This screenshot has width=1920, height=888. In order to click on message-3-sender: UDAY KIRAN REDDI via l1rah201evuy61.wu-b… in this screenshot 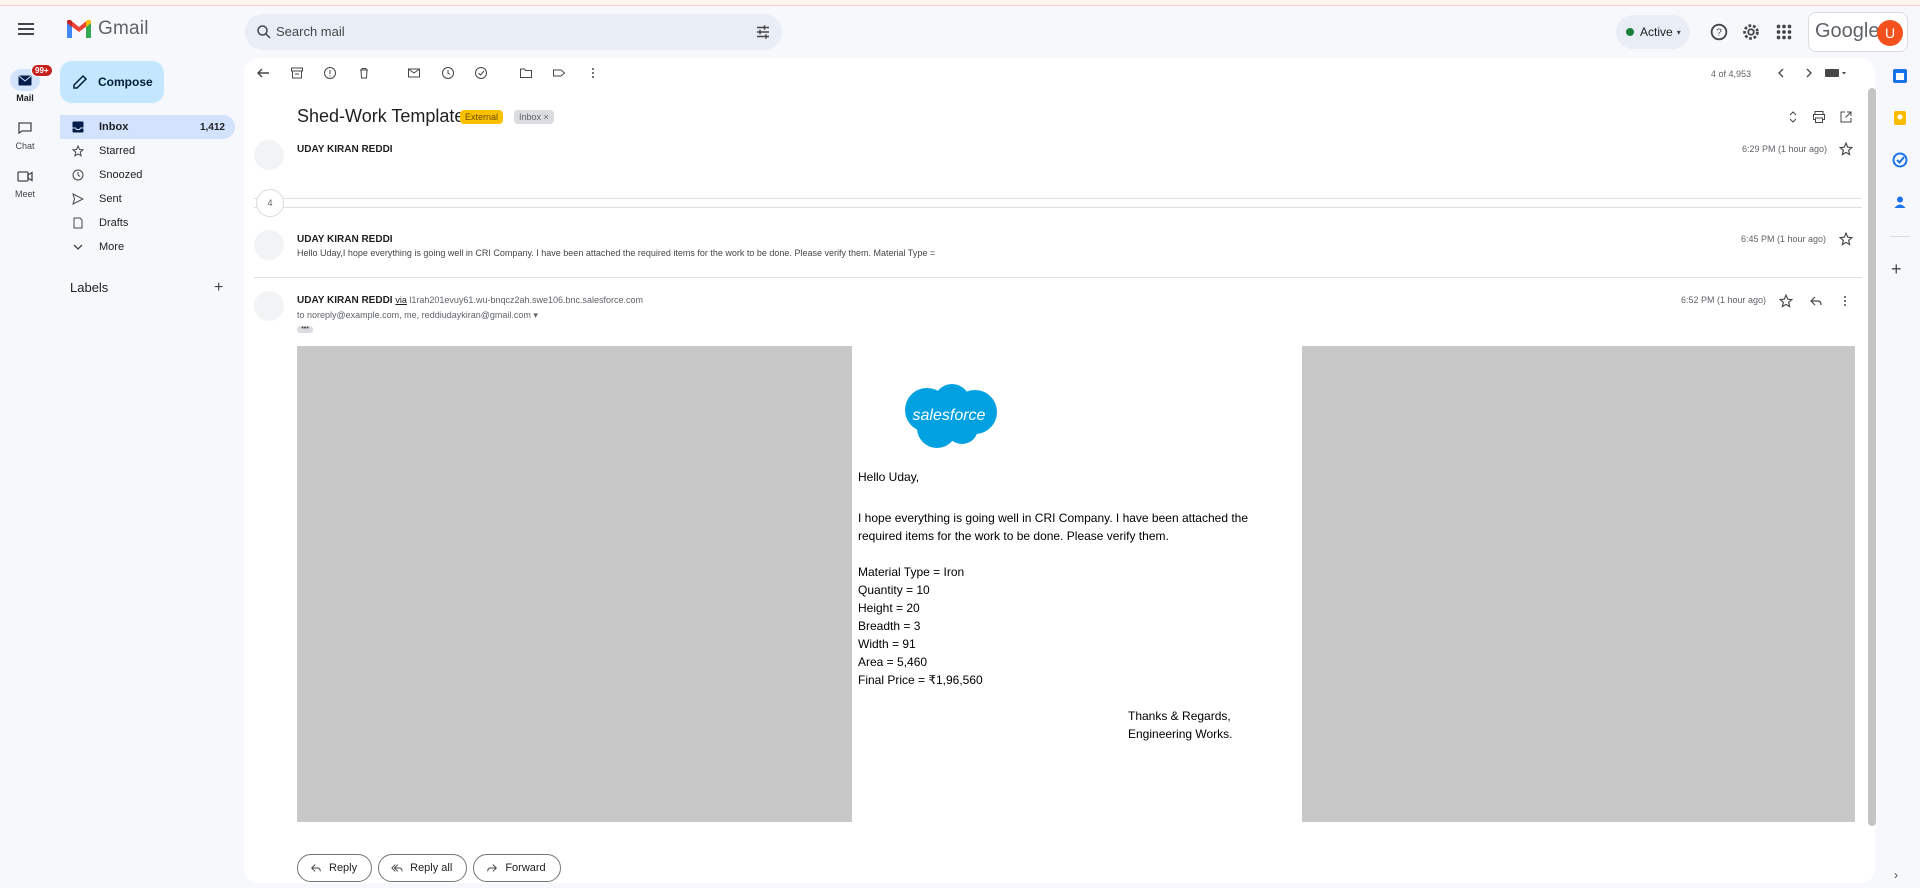, I will do `click(470, 300)`.